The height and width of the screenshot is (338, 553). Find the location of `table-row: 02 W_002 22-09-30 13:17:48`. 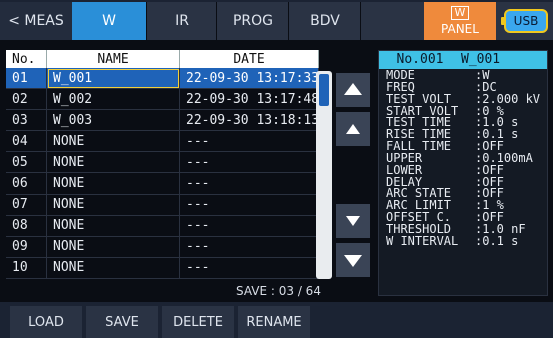

table-row: 02 W_002 22-09-30 13:17:48 is located at coordinates (162, 99).